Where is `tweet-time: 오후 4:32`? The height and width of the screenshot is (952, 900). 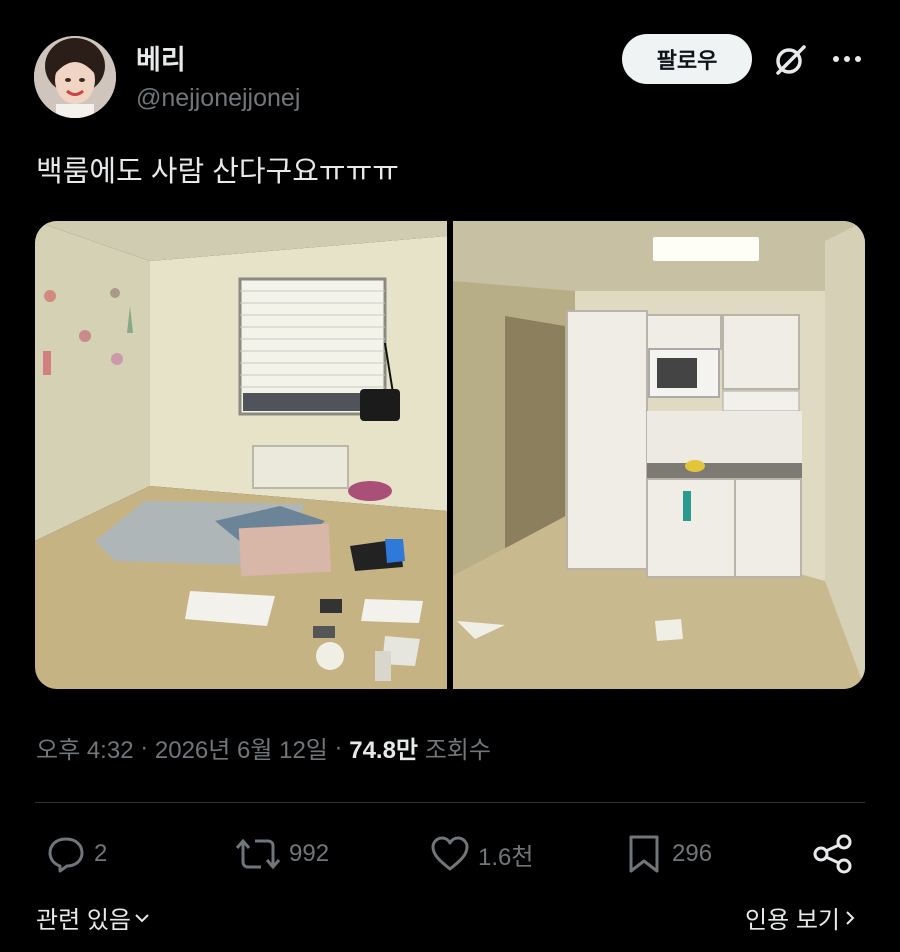 tweet-time: 오후 4:32 is located at coordinates (85, 747).